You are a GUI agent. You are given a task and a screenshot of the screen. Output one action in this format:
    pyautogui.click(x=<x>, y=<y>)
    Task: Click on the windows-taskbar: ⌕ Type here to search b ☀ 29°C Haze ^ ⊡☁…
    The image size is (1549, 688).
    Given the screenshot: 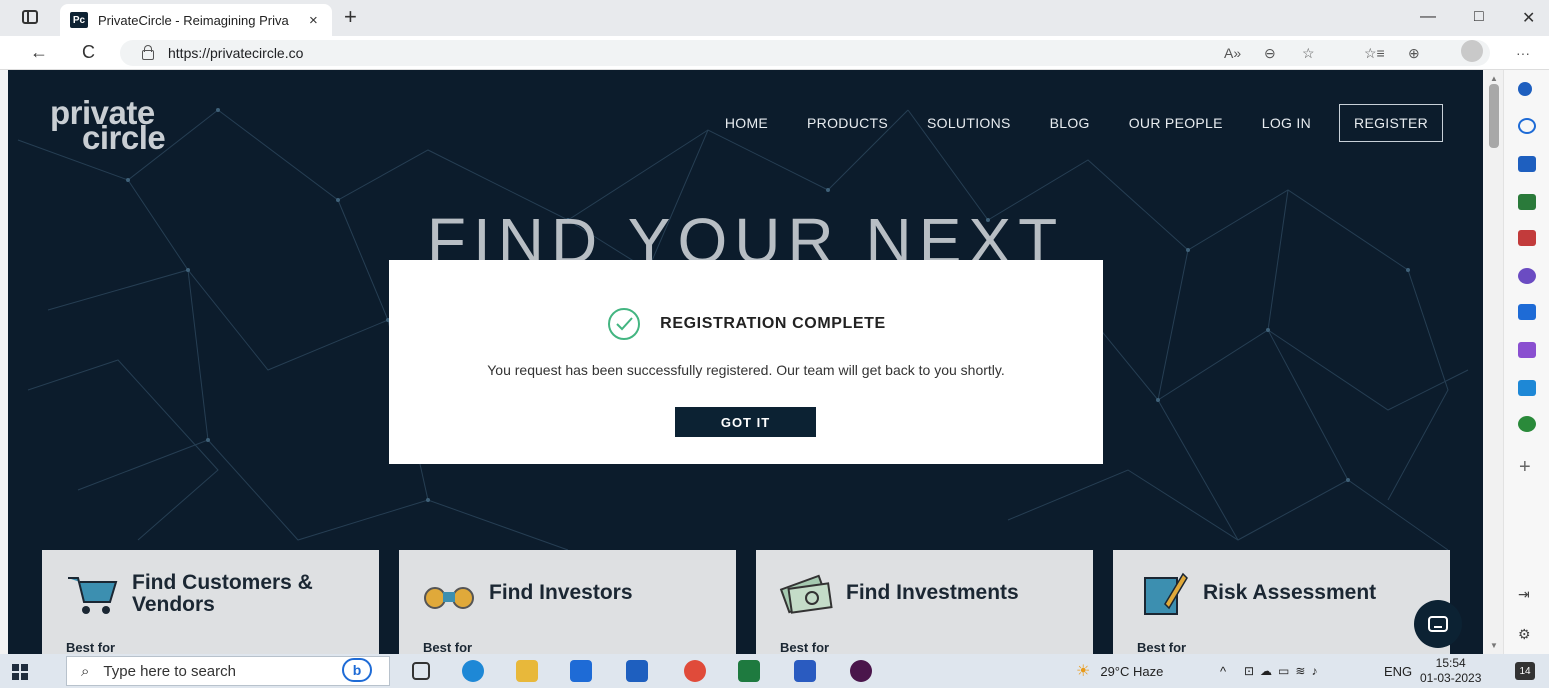 What is the action you would take?
    pyautogui.click(x=774, y=671)
    